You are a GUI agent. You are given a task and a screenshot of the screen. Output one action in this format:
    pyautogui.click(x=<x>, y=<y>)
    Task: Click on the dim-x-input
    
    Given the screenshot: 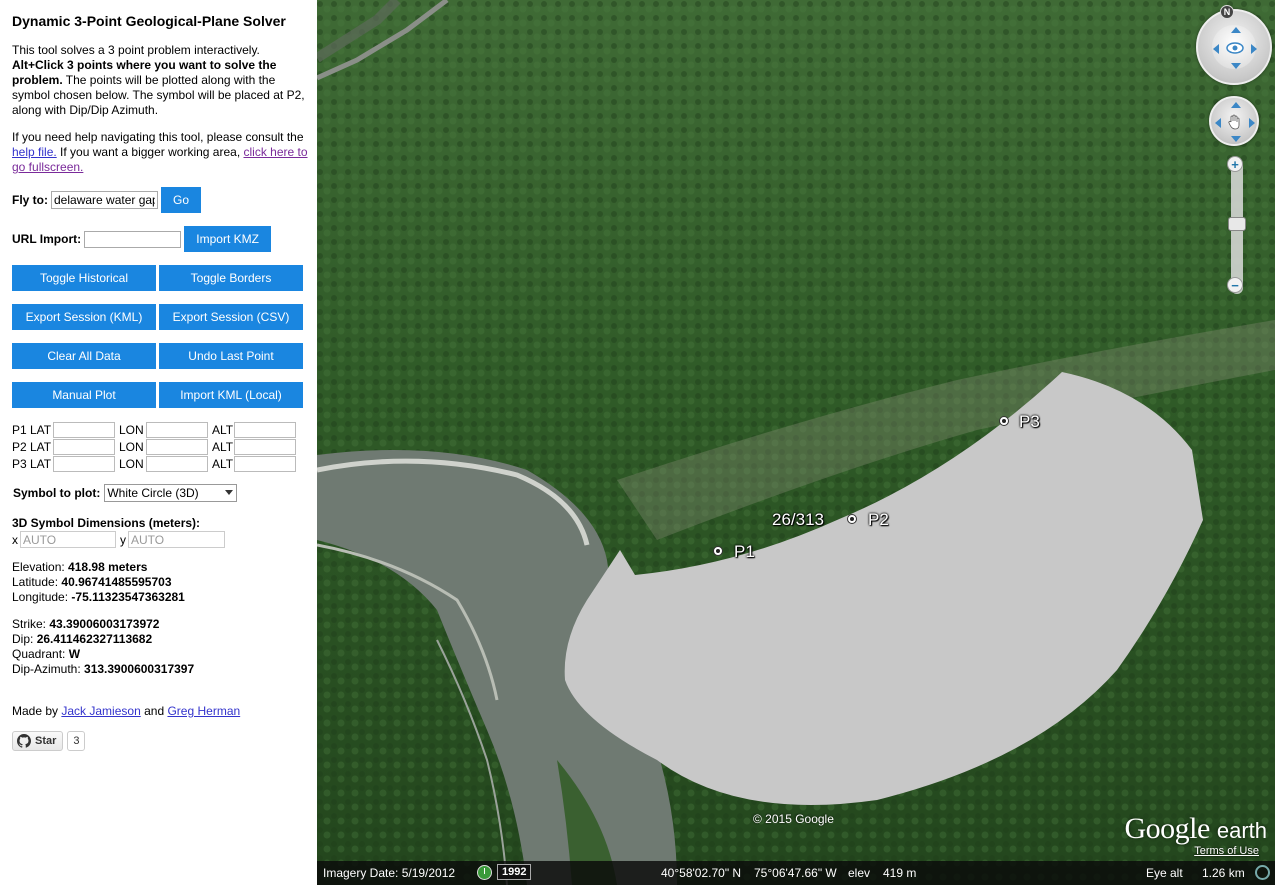 What is the action you would take?
    pyautogui.click(x=68, y=539)
    